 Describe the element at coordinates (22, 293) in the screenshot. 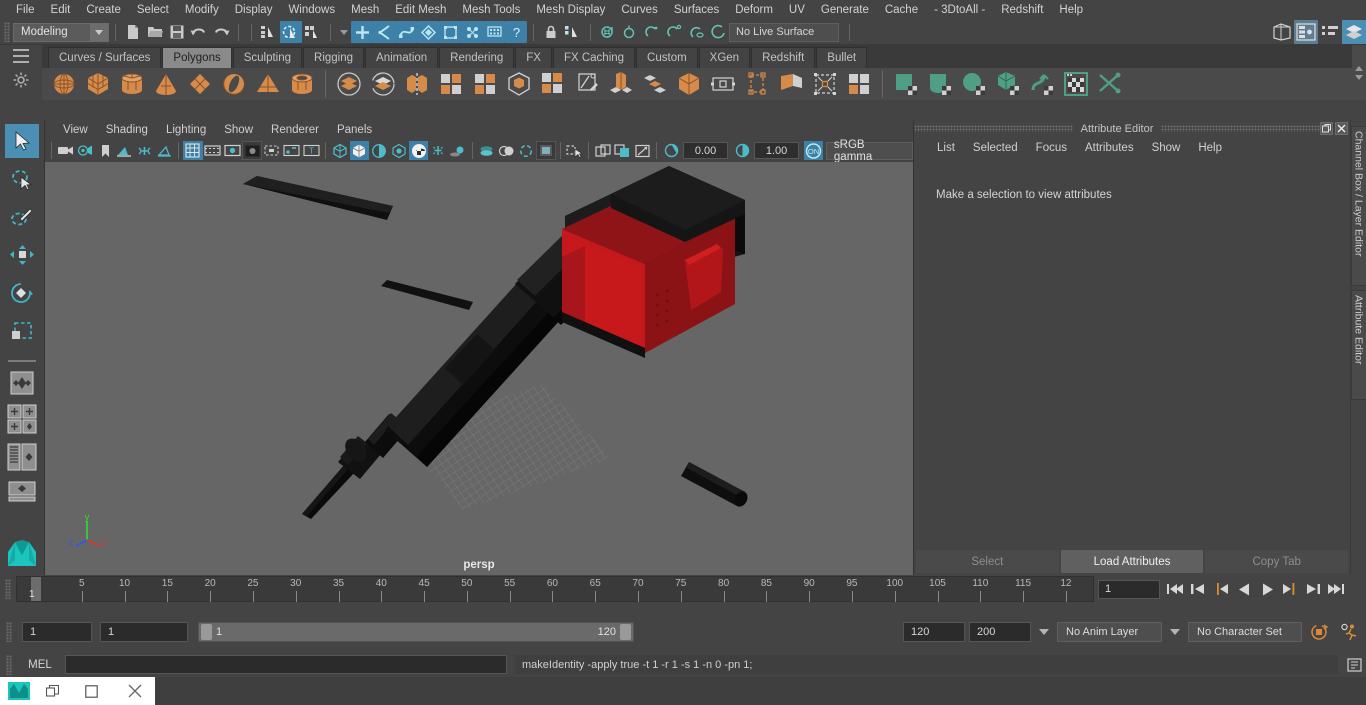

I see `rotate-tool` at that location.